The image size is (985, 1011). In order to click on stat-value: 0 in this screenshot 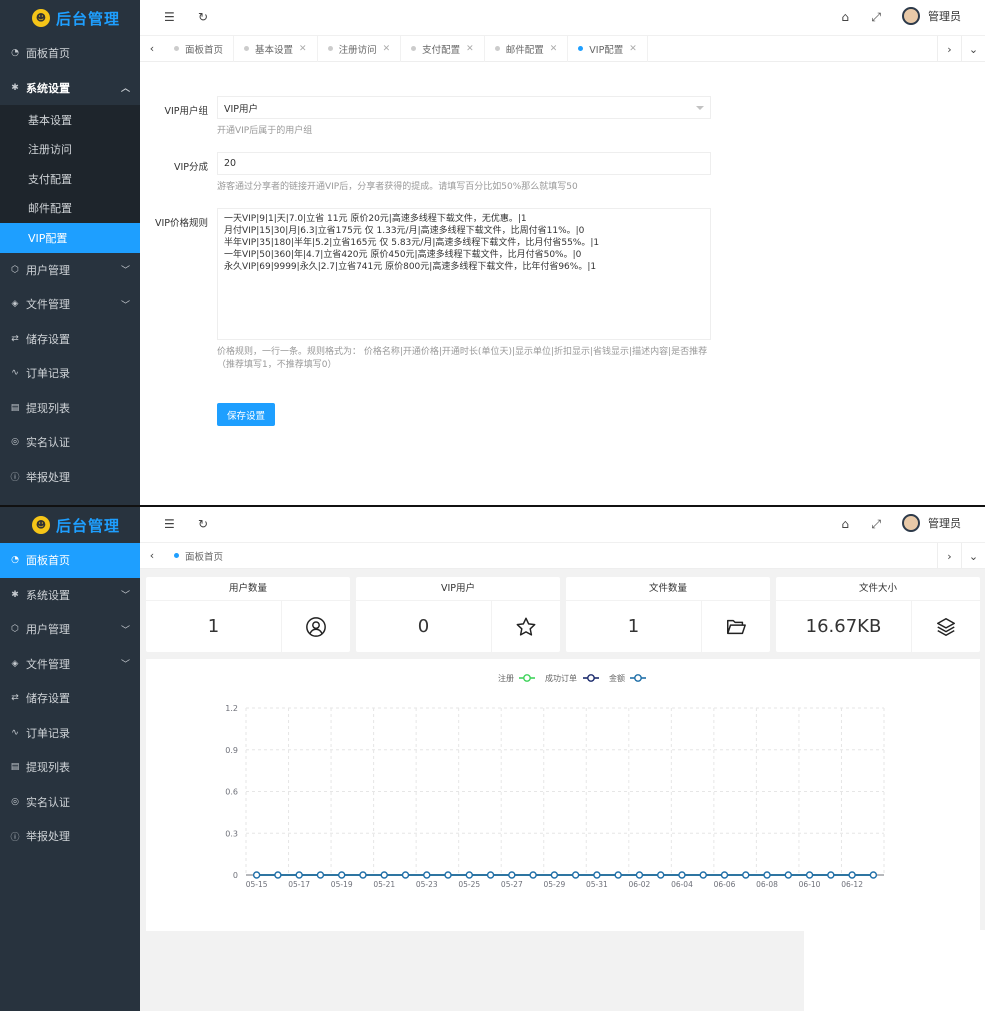, I will do `click(423, 626)`.